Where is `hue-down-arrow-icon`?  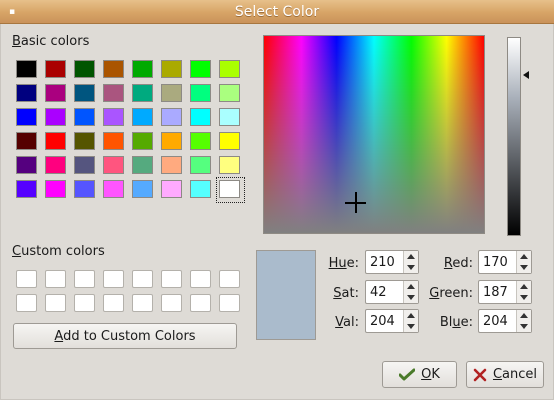
hue-down-arrow-icon is located at coordinates (411, 267).